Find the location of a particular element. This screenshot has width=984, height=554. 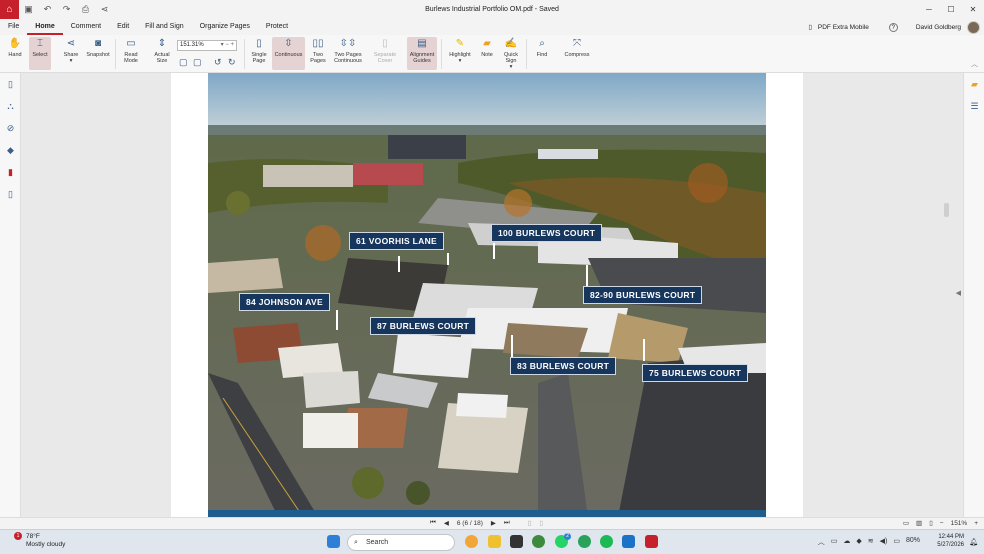

previous-page-icon: ◀ is located at coordinates (446, 523).